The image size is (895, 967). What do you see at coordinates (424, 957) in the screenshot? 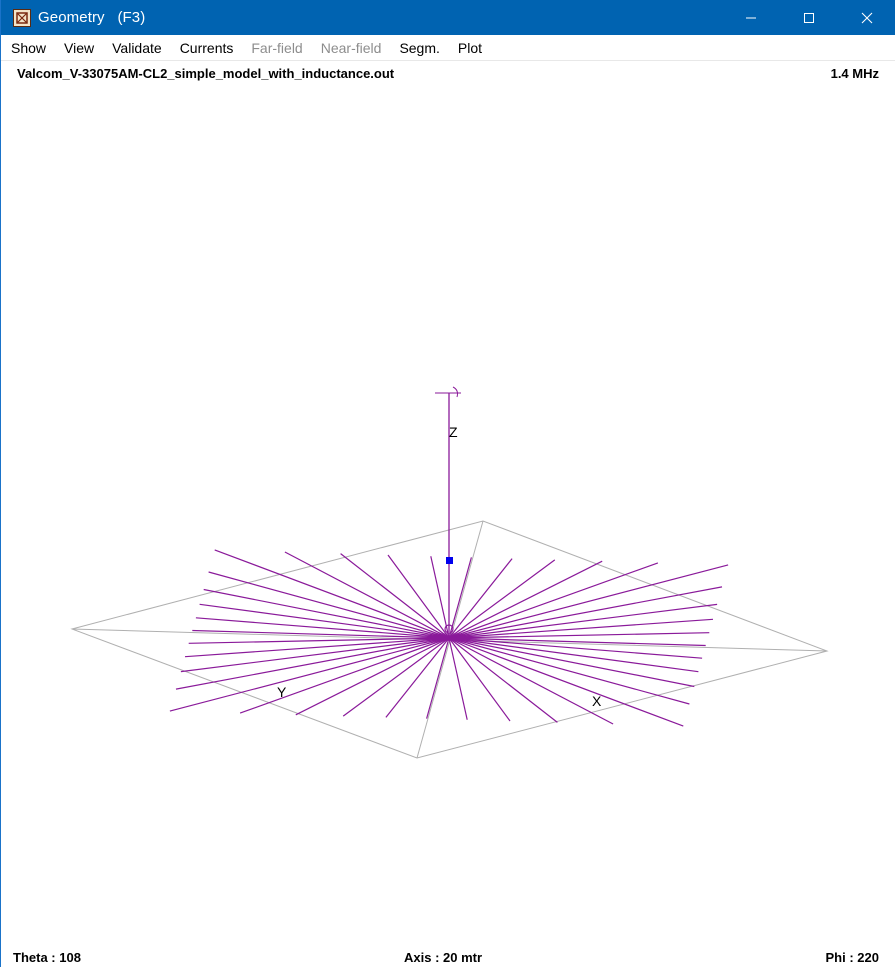
I see `axis-label: Axis :` at bounding box center [424, 957].